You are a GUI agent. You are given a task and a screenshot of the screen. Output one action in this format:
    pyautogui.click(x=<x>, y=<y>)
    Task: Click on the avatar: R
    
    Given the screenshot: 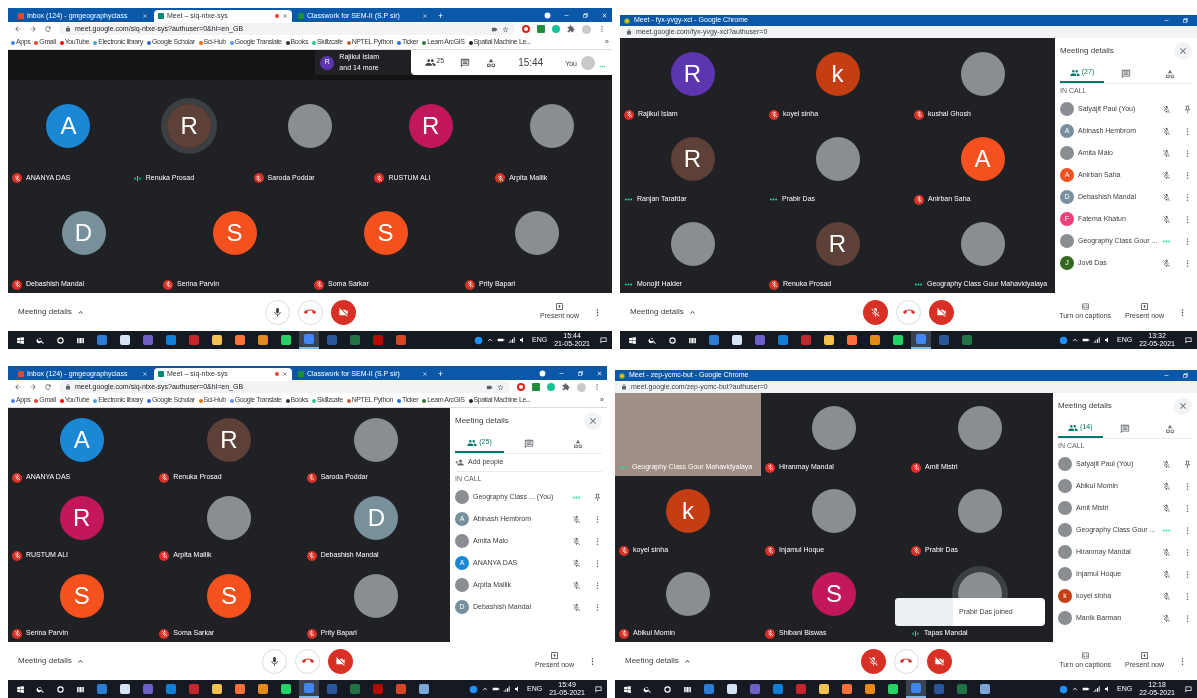 What is the action you would take?
    pyautogui.click(x=81, y=518)
    